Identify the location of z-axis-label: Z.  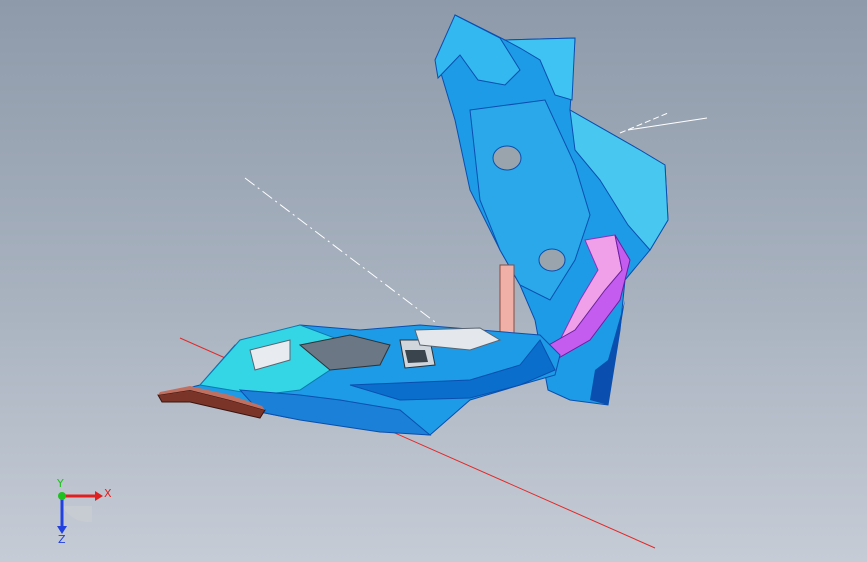
(62, 539).